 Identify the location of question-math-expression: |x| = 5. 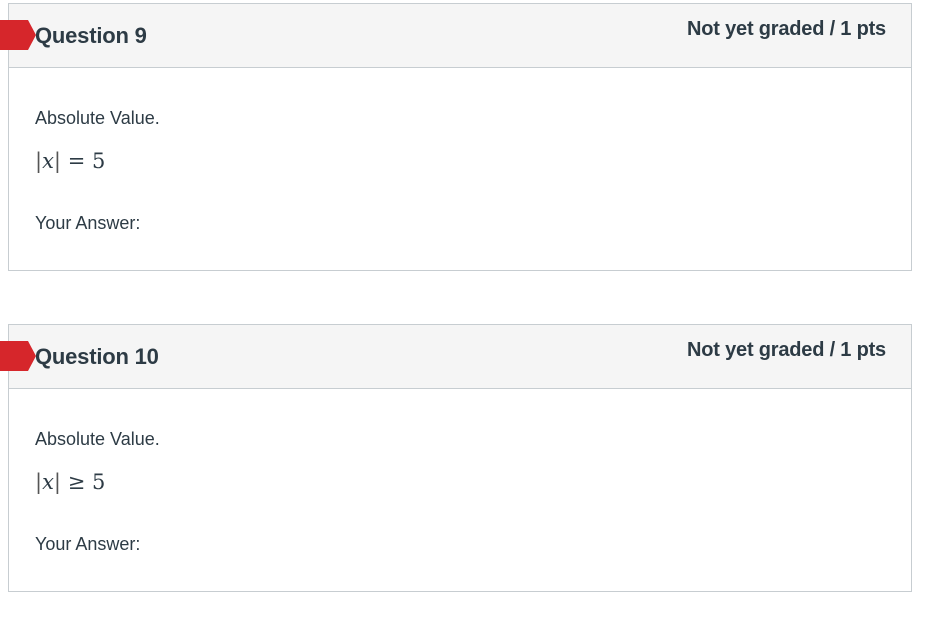
(70, 161).